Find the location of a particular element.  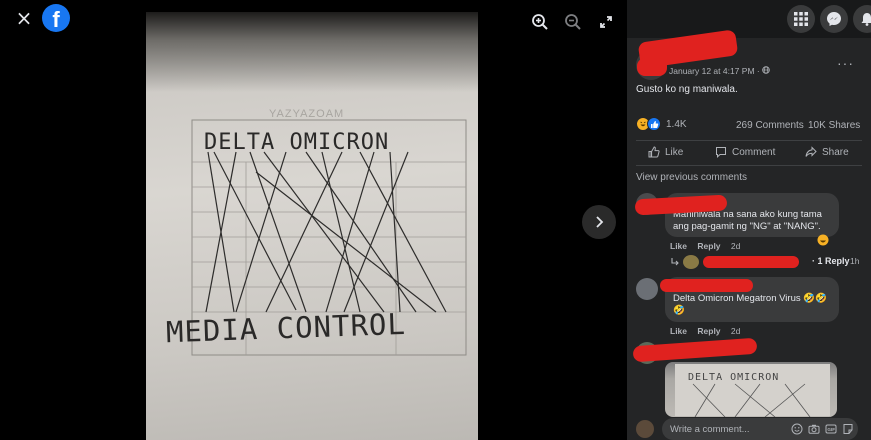

menu-button is located at coordinates (801, 19).